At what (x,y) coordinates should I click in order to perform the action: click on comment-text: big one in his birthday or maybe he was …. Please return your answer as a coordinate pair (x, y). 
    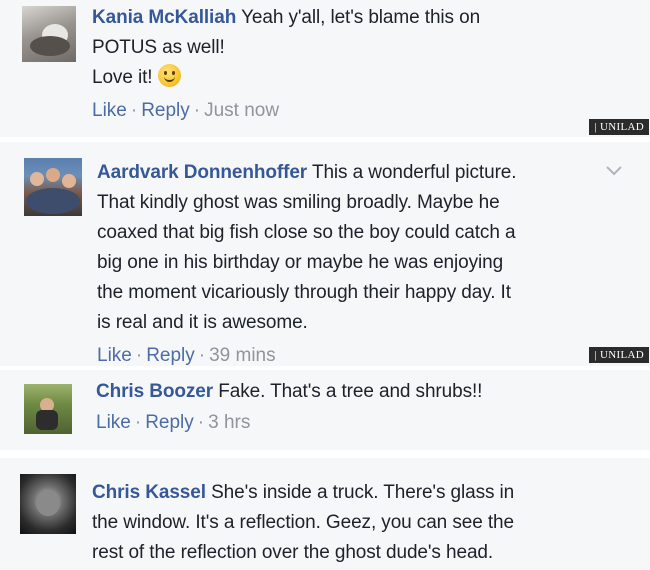
    Looking at the image, I should click on (300, 262).